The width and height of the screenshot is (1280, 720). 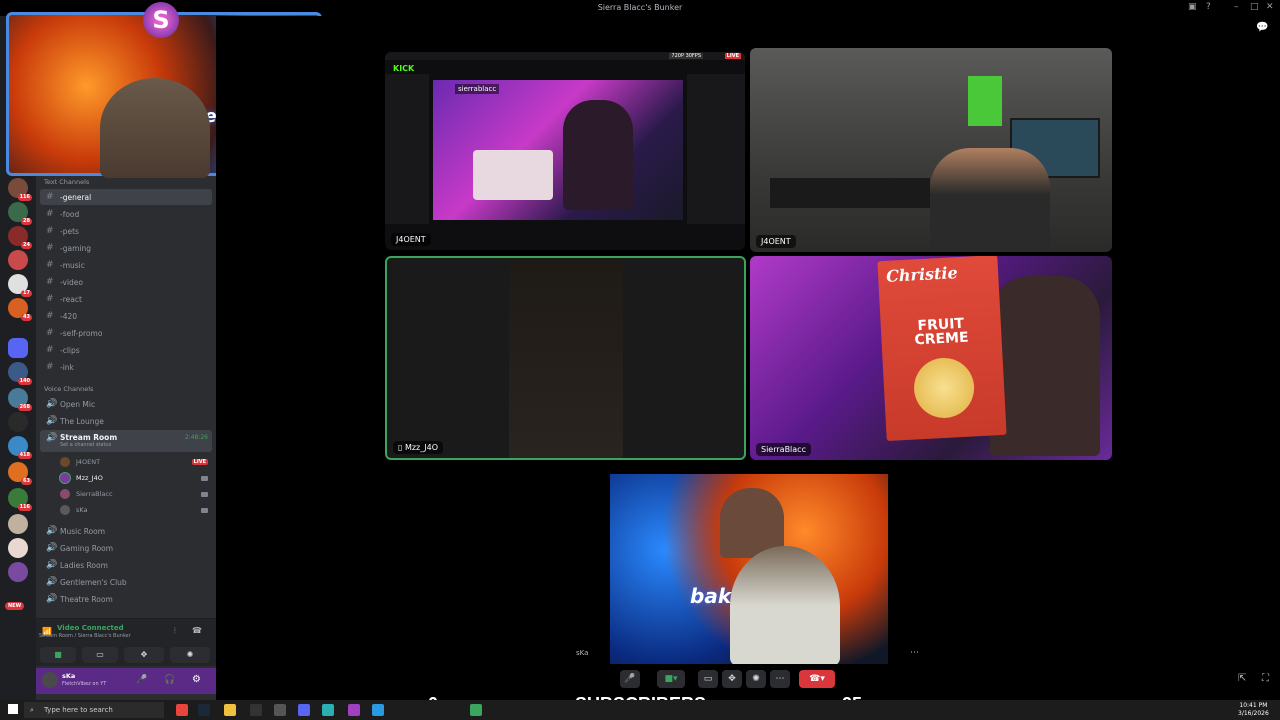 I want to click on taskbar-search: ⌕ Type here to search, so click(x=94, y=710).